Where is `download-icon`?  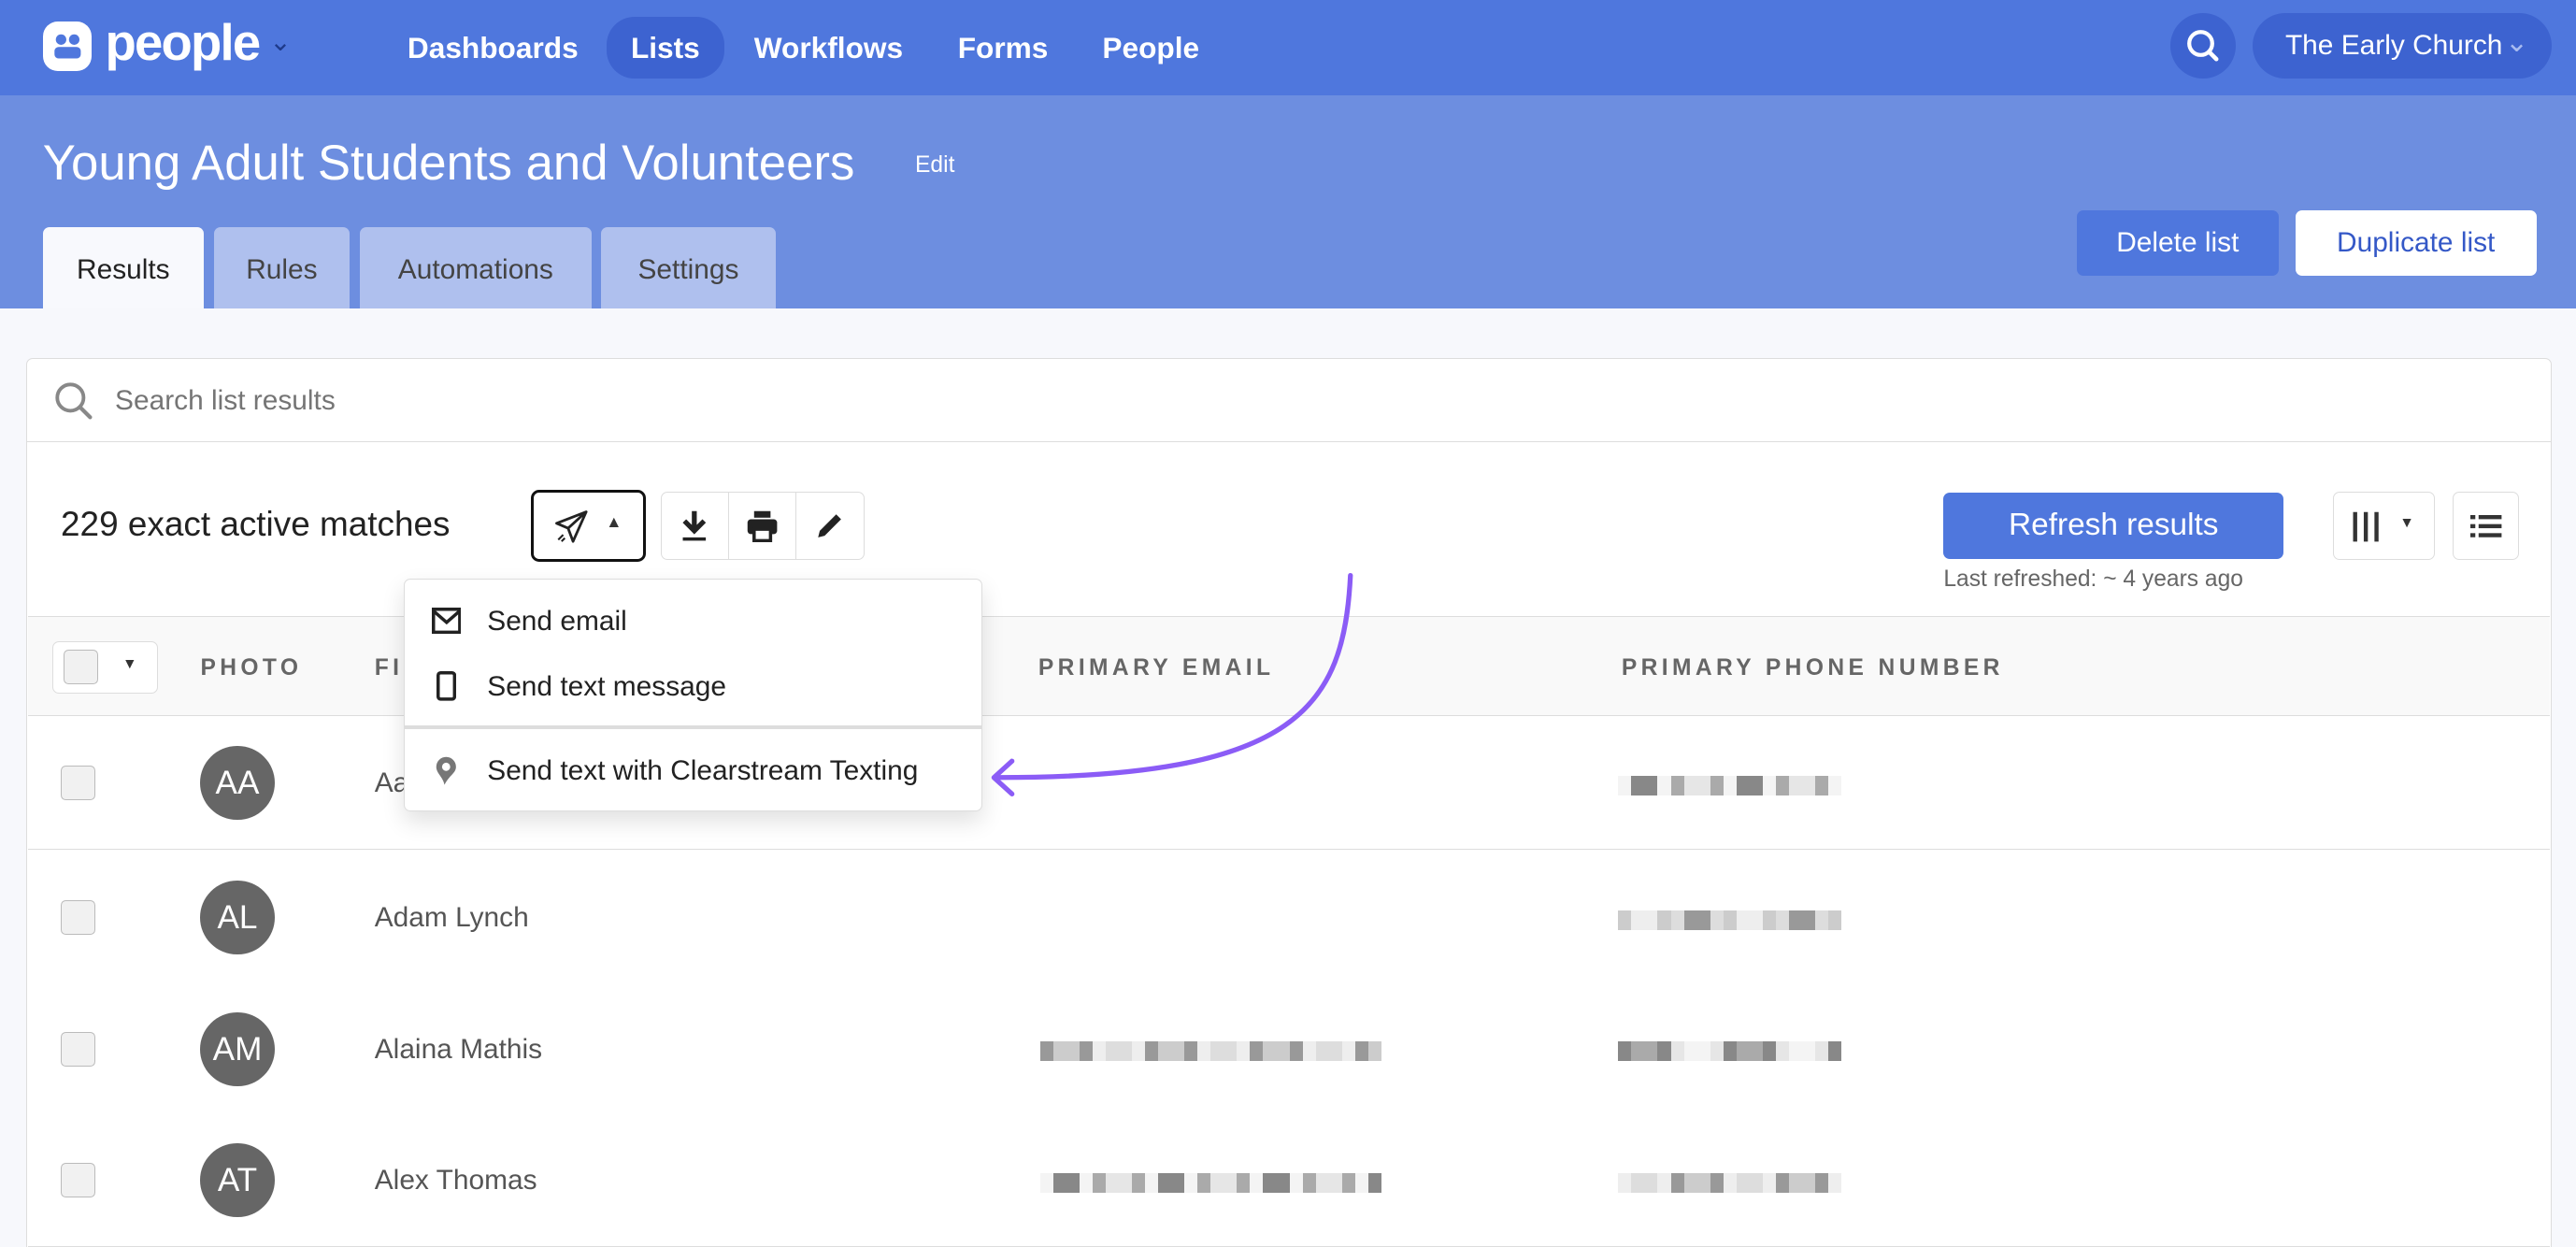 download-icon is located at coordinates (694, 525).